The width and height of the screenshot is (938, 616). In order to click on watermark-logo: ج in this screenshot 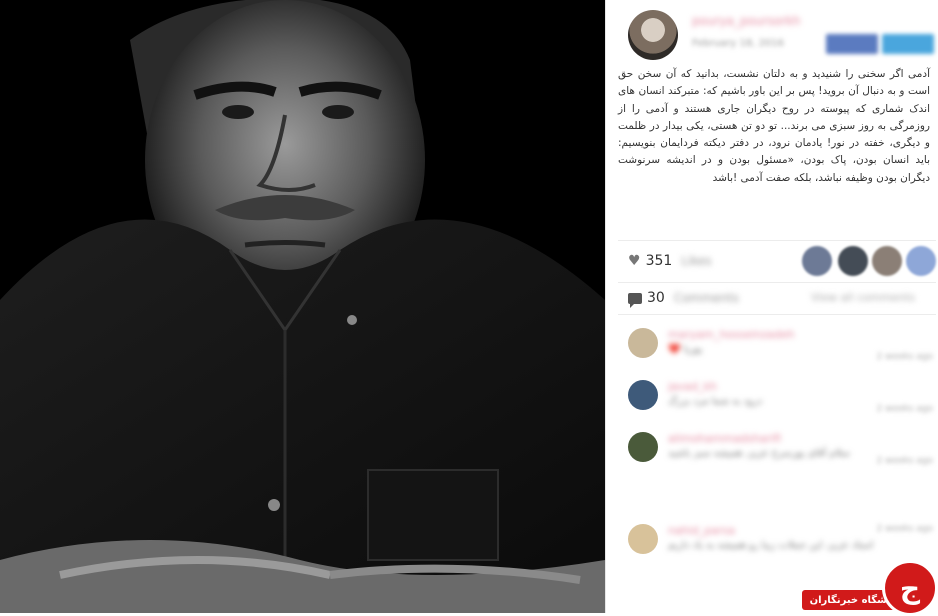, I will do `click(910, 588)`.